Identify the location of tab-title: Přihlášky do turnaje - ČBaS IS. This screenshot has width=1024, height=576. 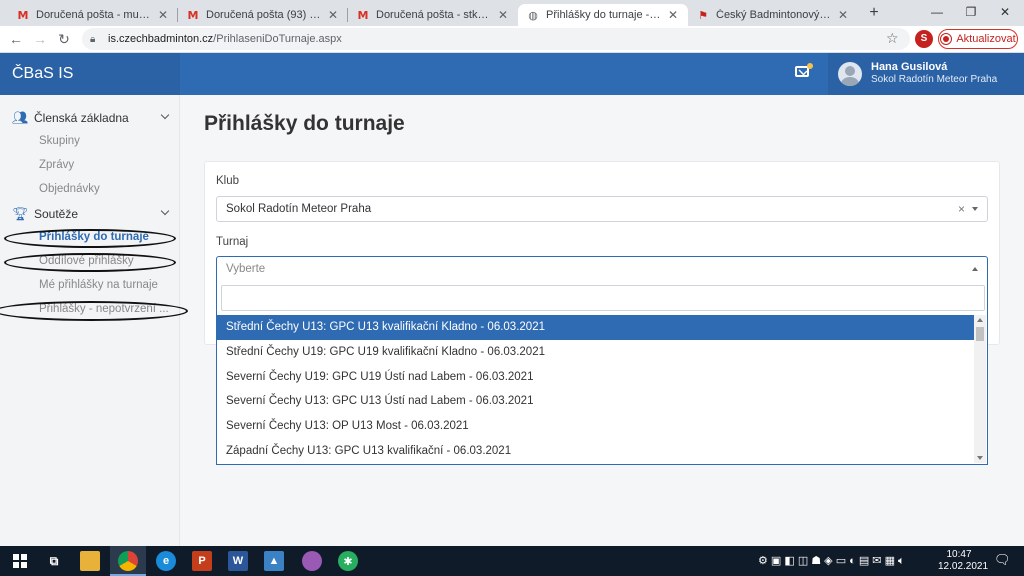
(604, 15).